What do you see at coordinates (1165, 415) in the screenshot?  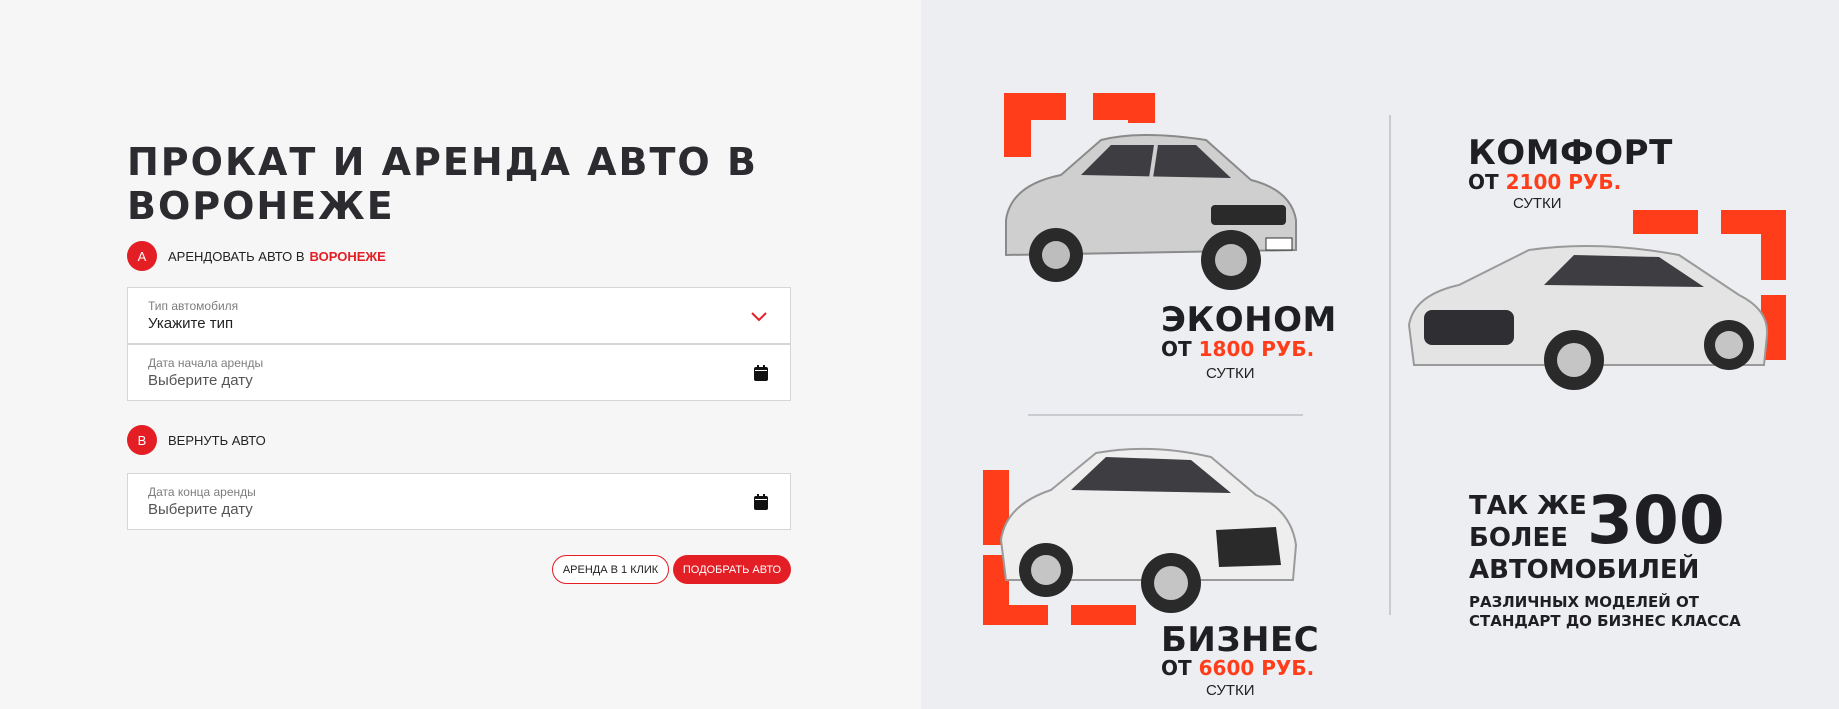 I see `horizontal-divider` at bounding box center [1165, 415].